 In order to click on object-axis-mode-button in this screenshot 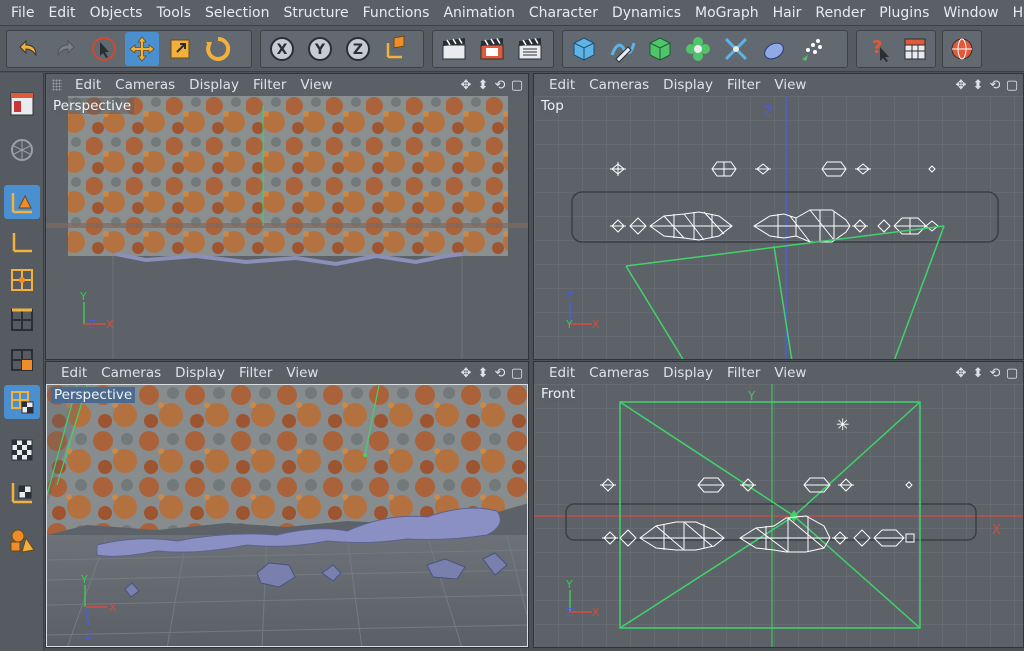, I will do `click(22, 202)`.